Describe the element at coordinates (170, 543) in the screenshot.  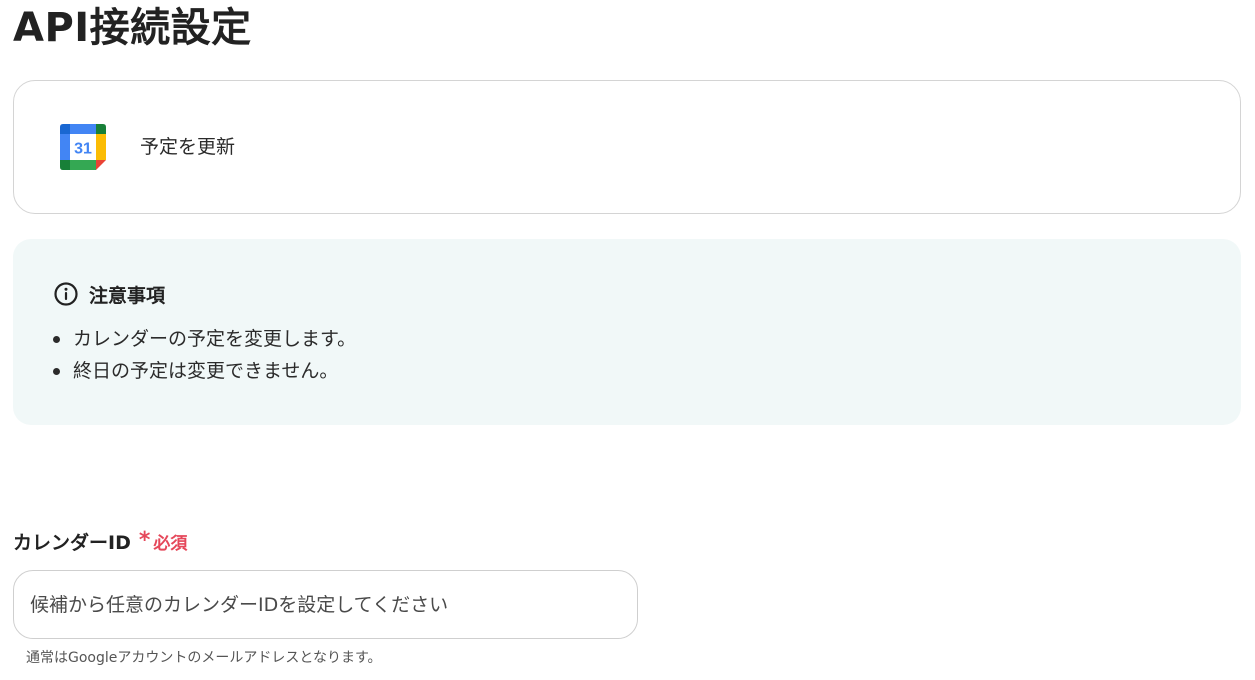
I see `required-badge: 必須` at that location.